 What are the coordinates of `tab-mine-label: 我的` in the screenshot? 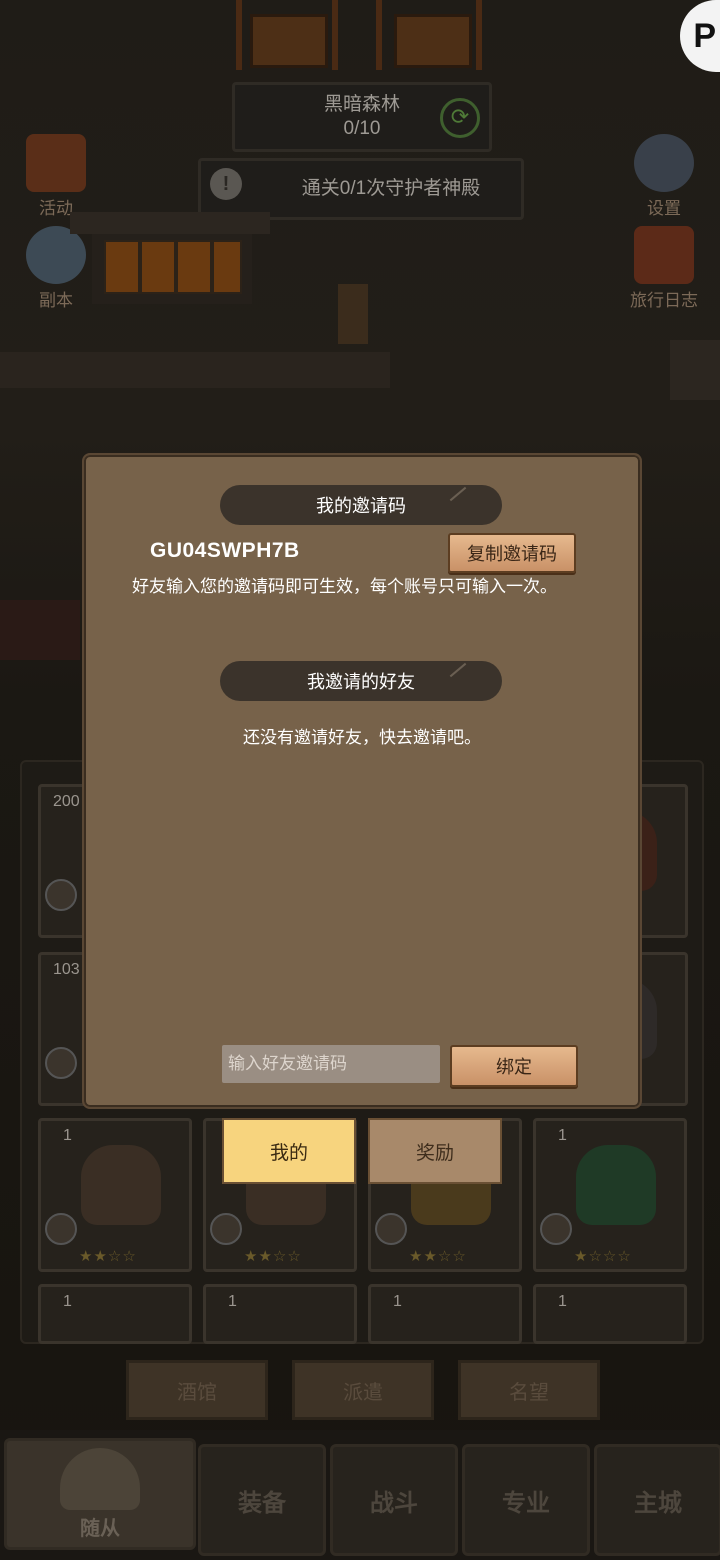 It's located at (288, 1153).